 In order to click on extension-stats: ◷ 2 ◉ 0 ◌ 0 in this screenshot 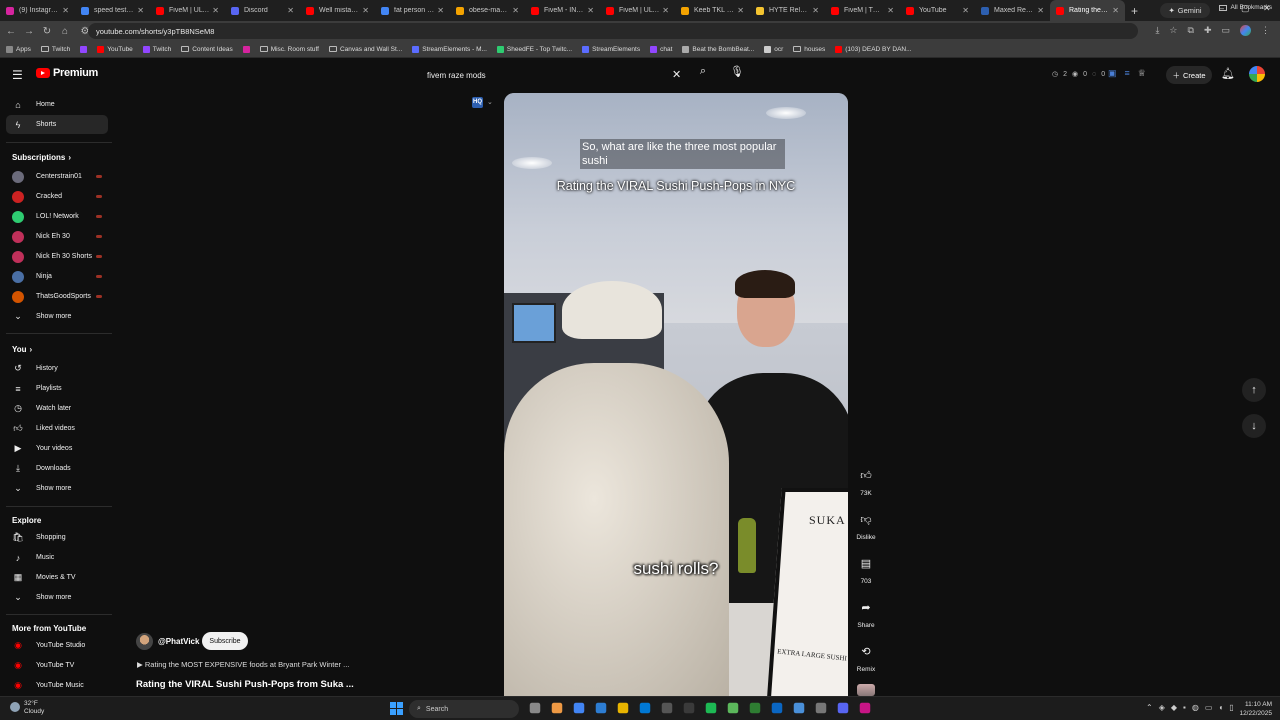, I will do `click(1078, 74)`.